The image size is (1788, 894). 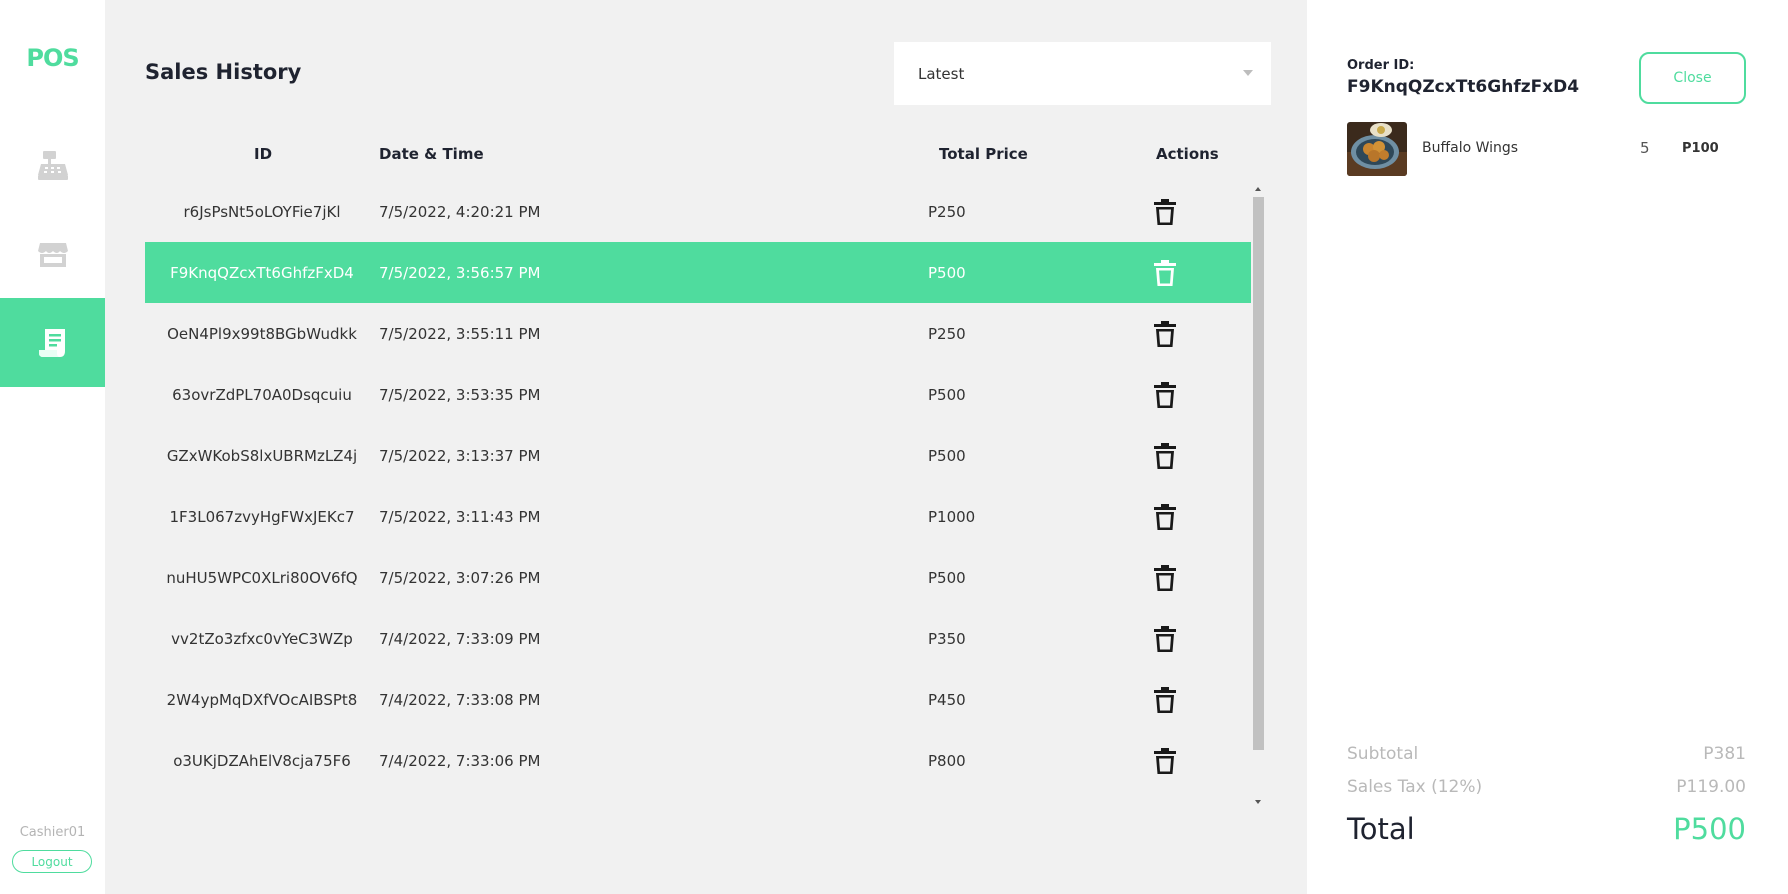 I want to click on sale-total: P350, so click(x=947, y=638).